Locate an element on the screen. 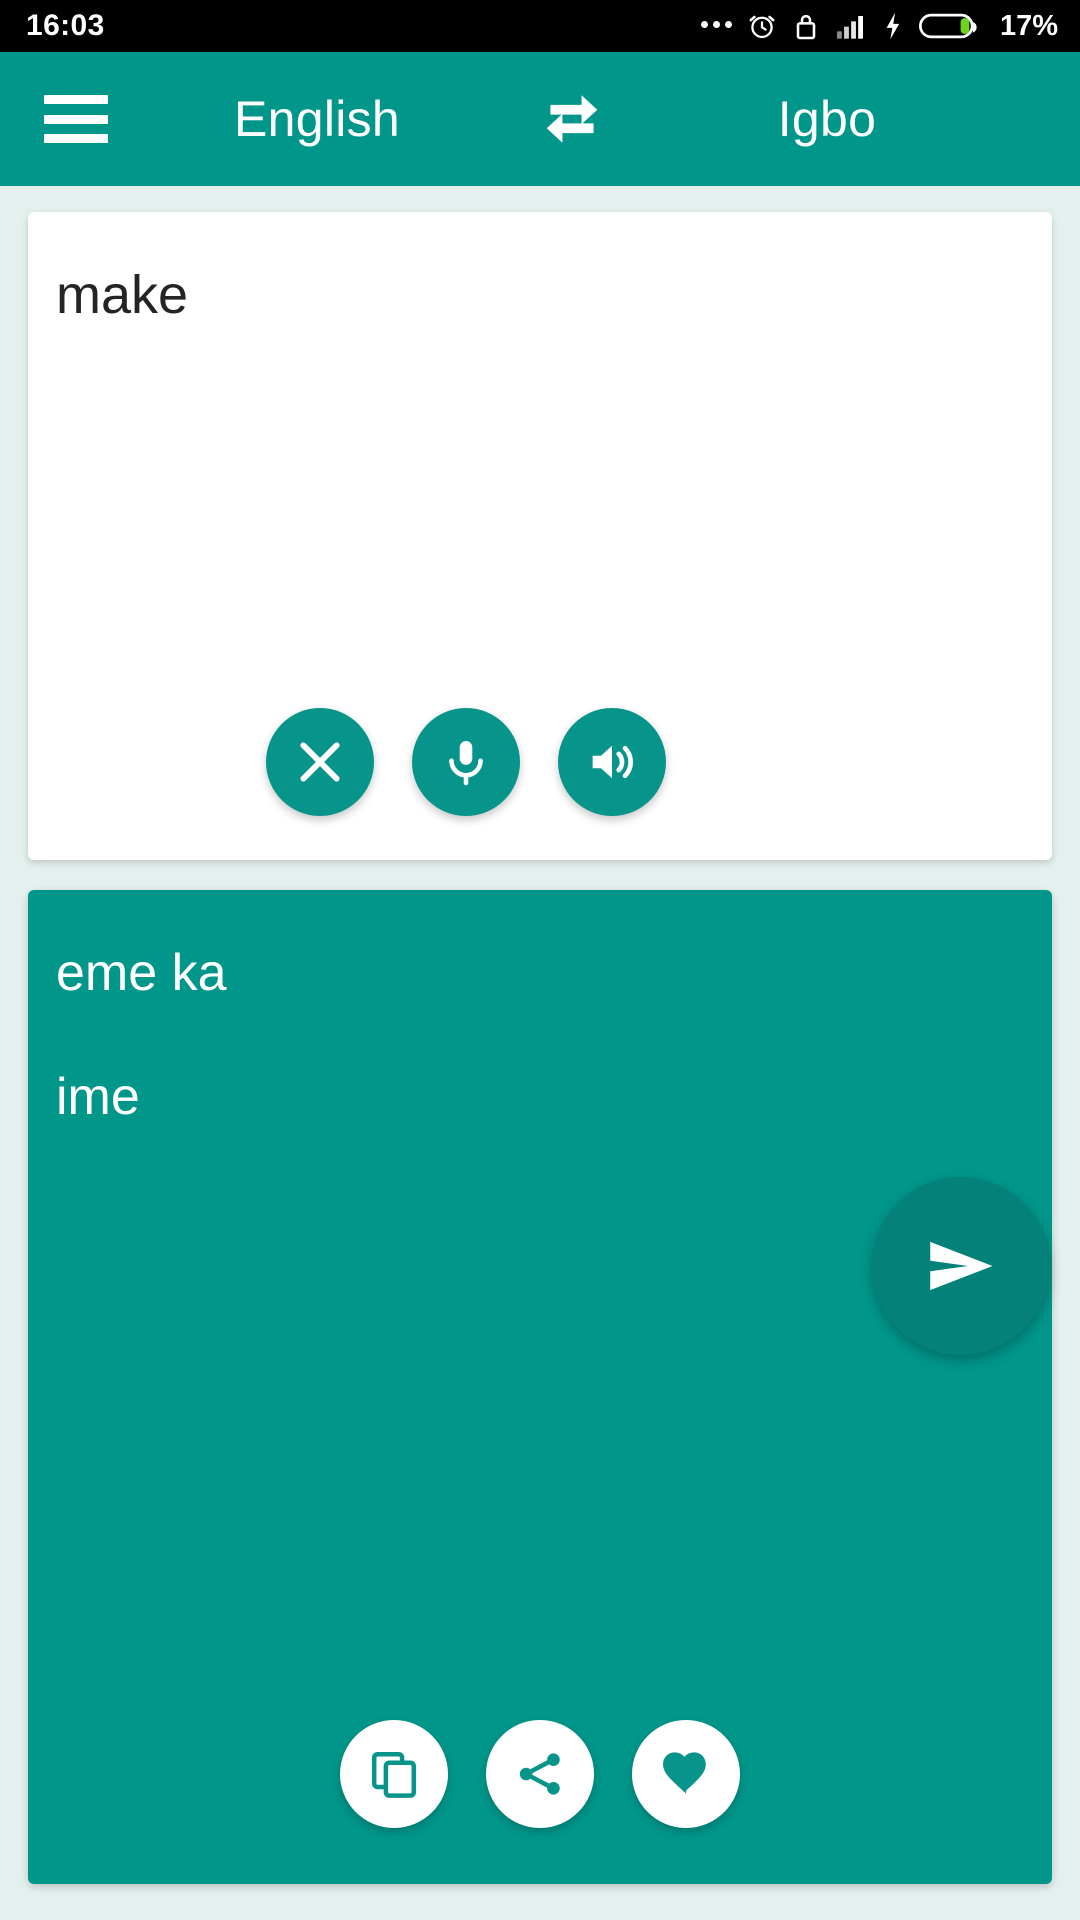  status-bar: 16:03 17% is located at coordinates (540, 26).